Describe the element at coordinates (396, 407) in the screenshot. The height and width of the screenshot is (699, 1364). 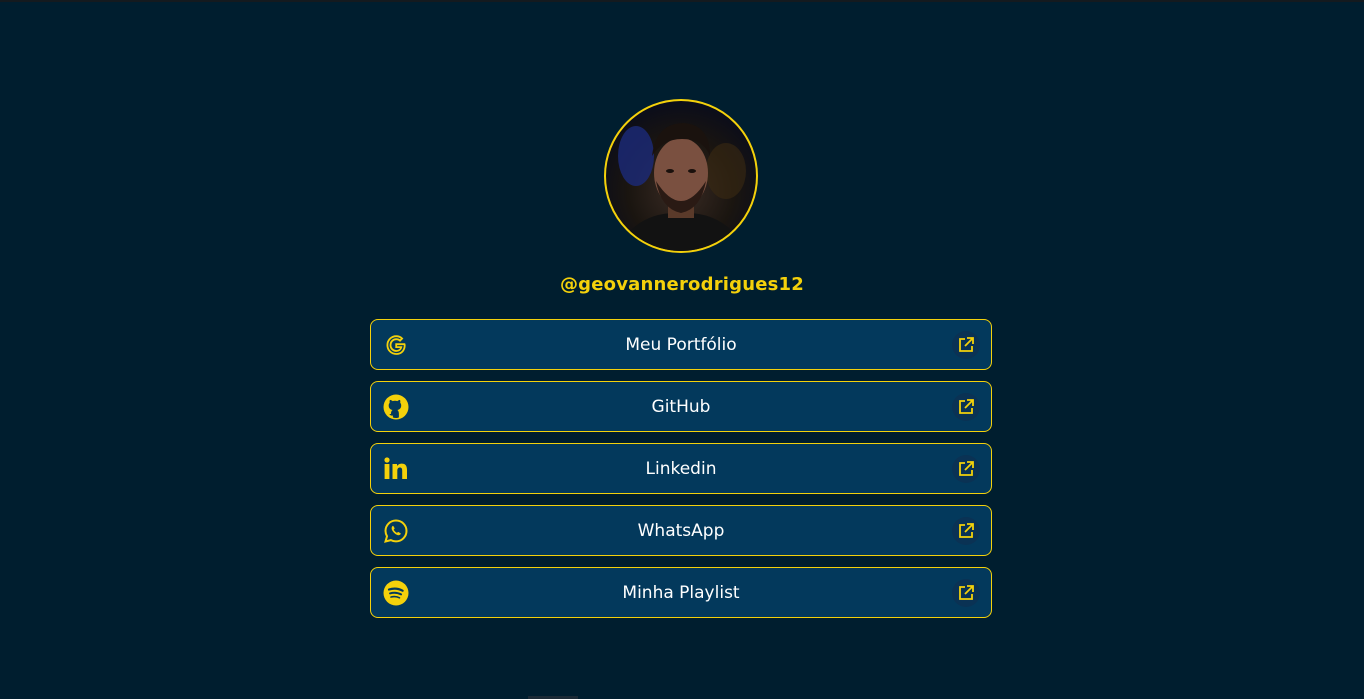
I see `github-icon` at that location.